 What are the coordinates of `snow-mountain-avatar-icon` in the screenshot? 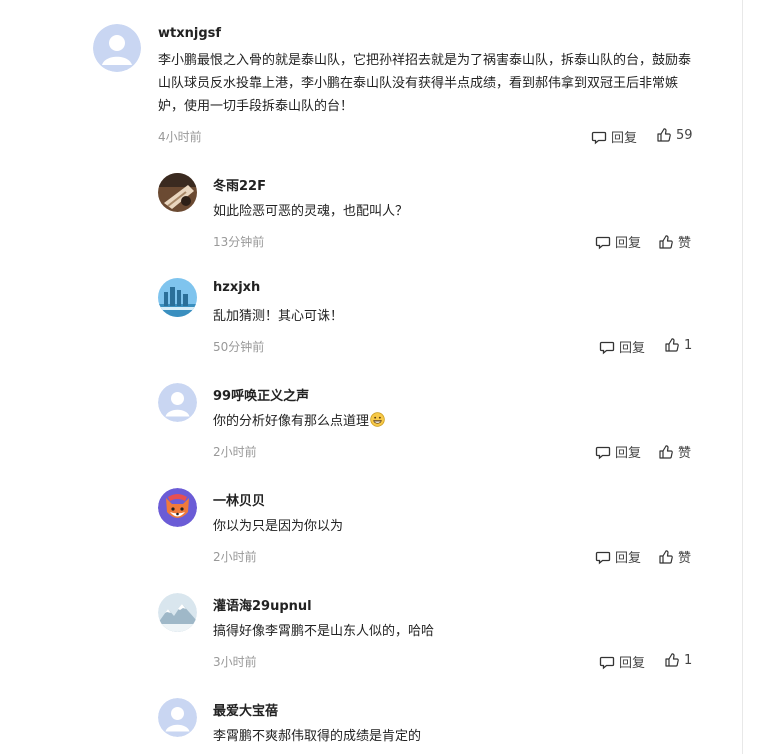 It's located at (177, 612).